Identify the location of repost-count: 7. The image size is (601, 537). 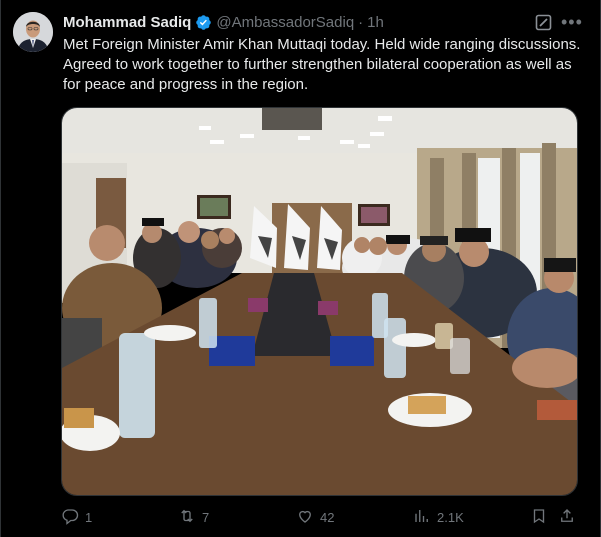
(206, 517).